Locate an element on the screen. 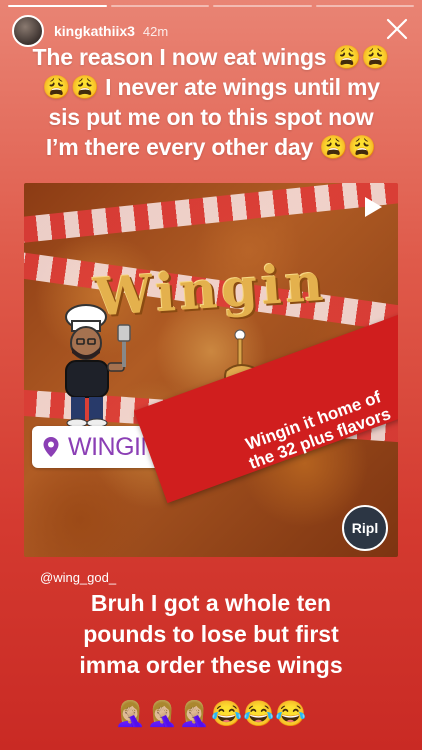 This screenshot has width=422, height=750. chef-bitmoji-sticker is located at coordinates (98, 366).